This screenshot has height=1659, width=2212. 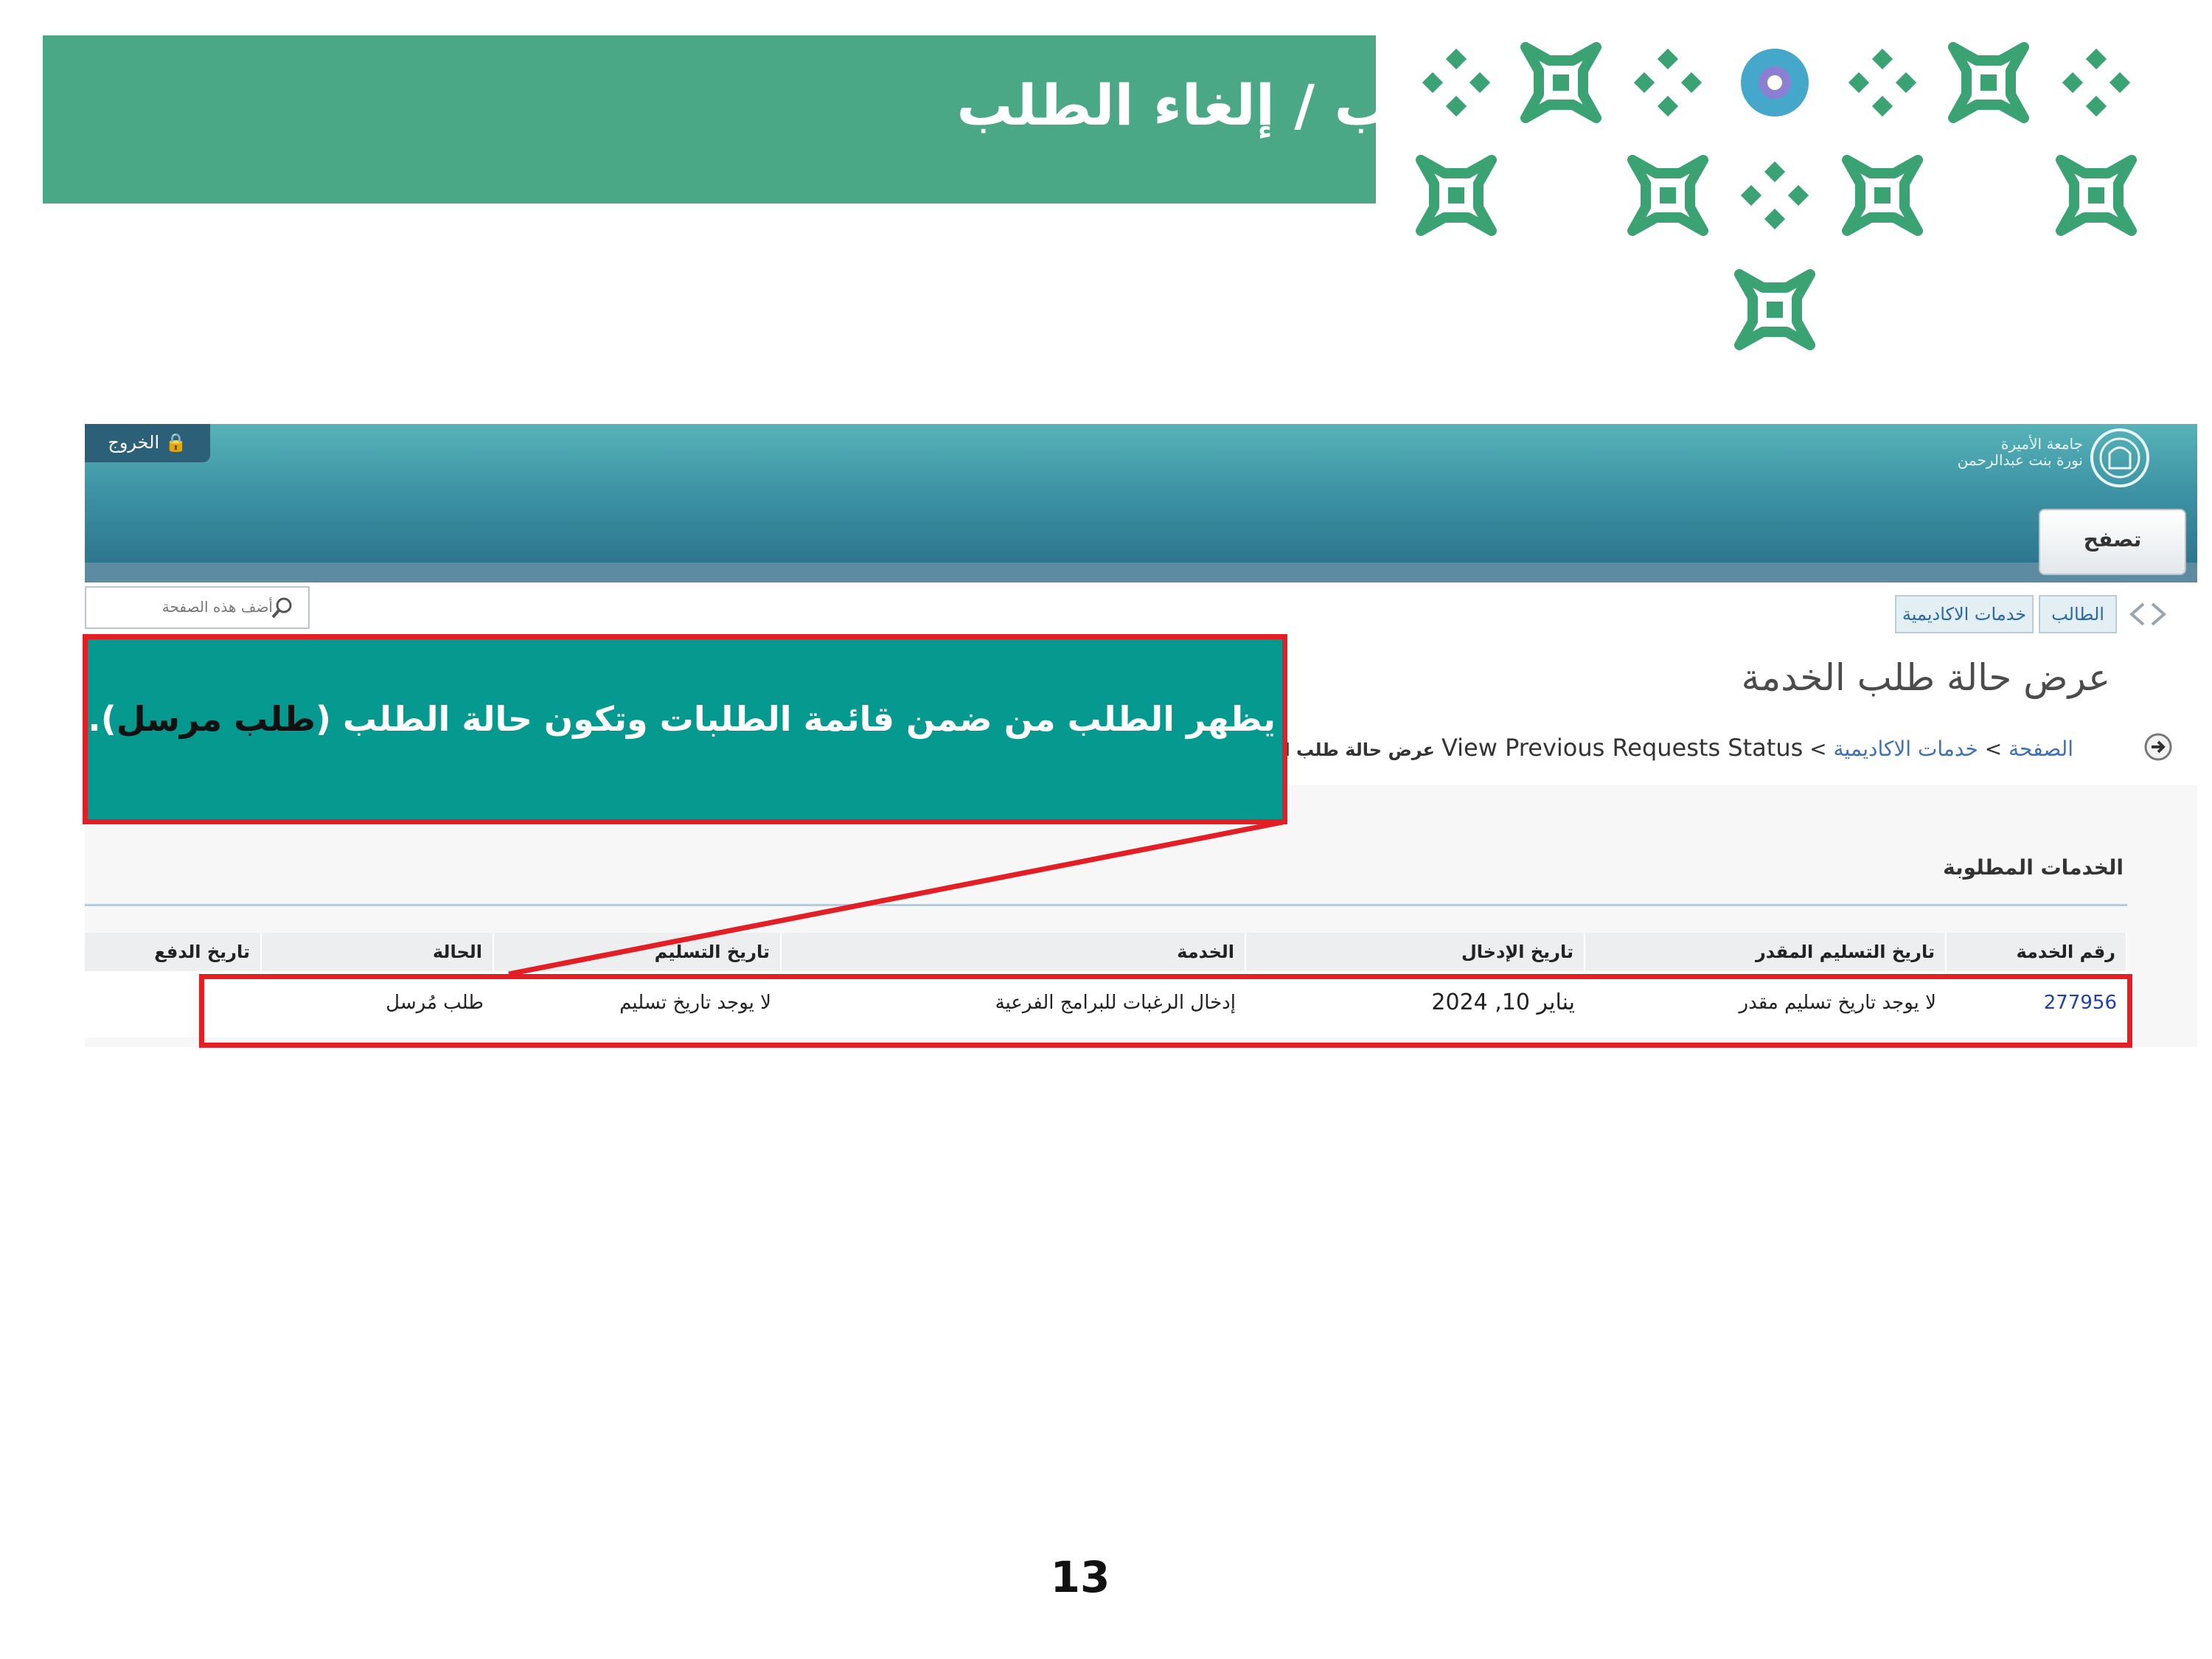 I want to click on logout-button: 🔒 الخروج, so click(x=147, y=443).